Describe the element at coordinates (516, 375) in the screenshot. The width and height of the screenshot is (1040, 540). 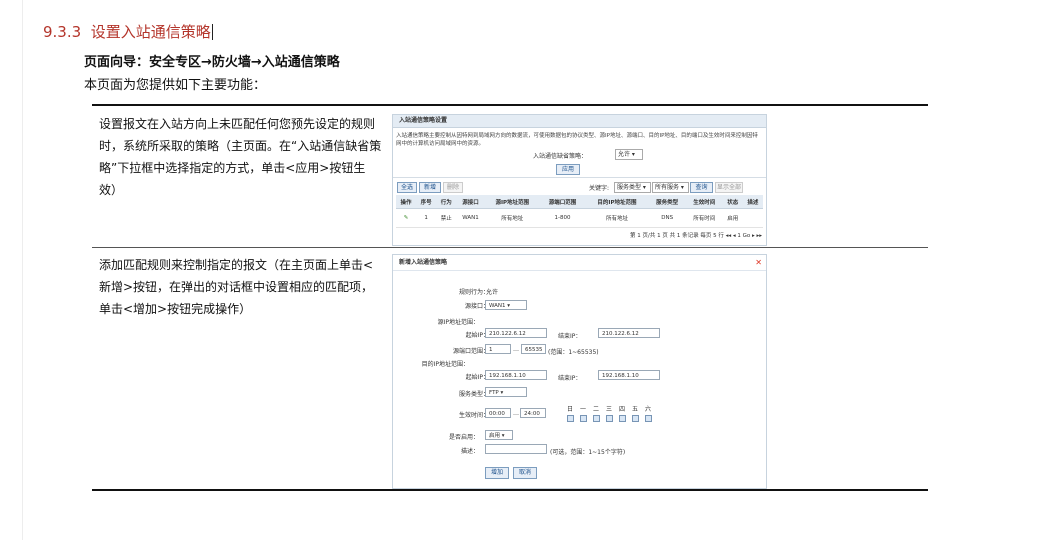
I see `dst-start-ip-input: 192.168.1.10` at that location.